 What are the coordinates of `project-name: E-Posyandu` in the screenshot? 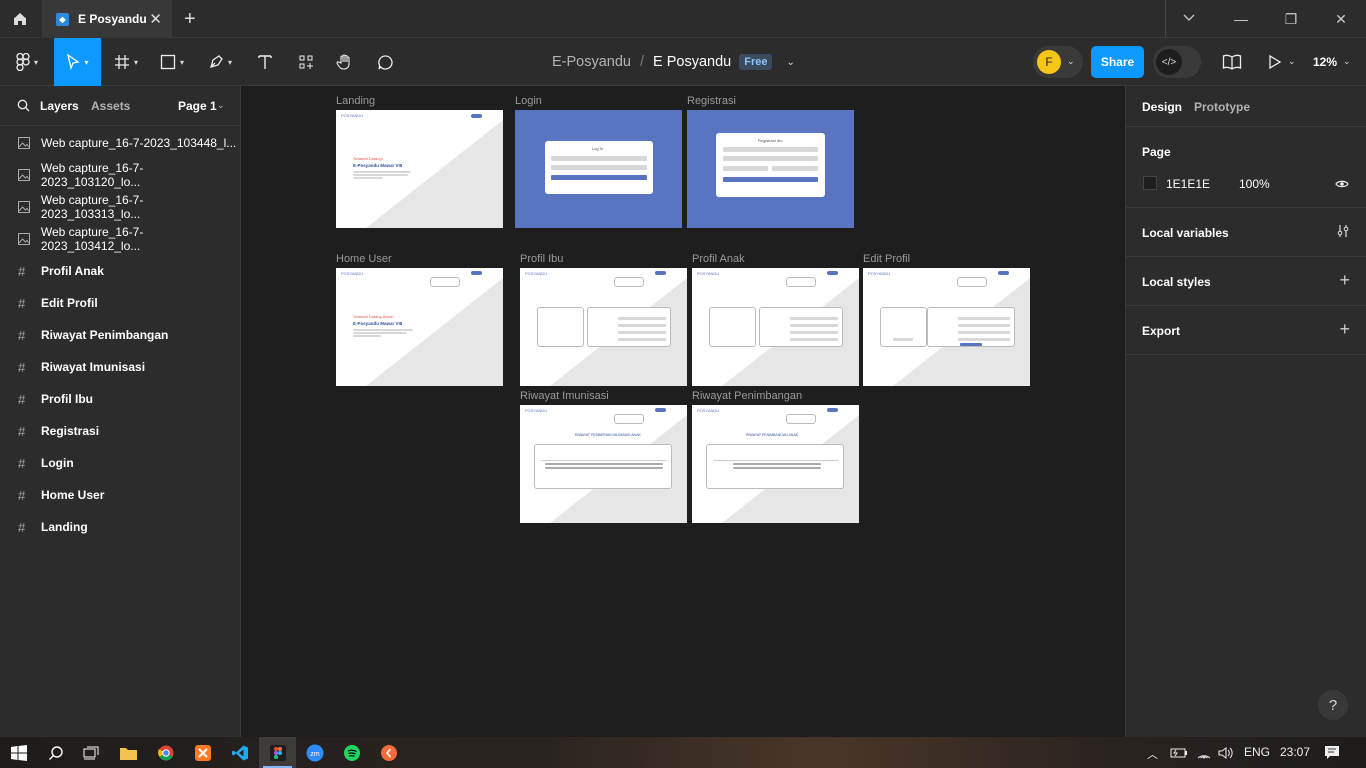 It's located at (591, 62).